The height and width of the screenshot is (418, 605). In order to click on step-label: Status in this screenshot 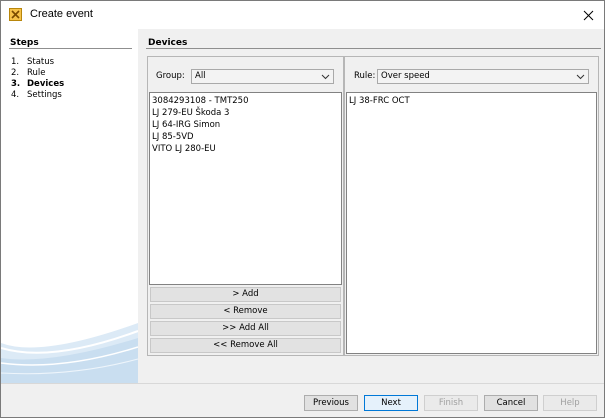, I will do `click(41, 62)`.